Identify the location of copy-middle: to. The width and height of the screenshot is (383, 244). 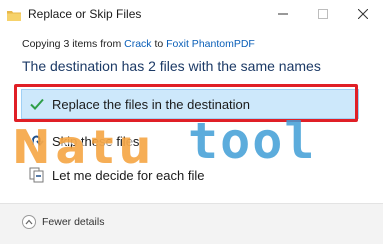
(159, 44).